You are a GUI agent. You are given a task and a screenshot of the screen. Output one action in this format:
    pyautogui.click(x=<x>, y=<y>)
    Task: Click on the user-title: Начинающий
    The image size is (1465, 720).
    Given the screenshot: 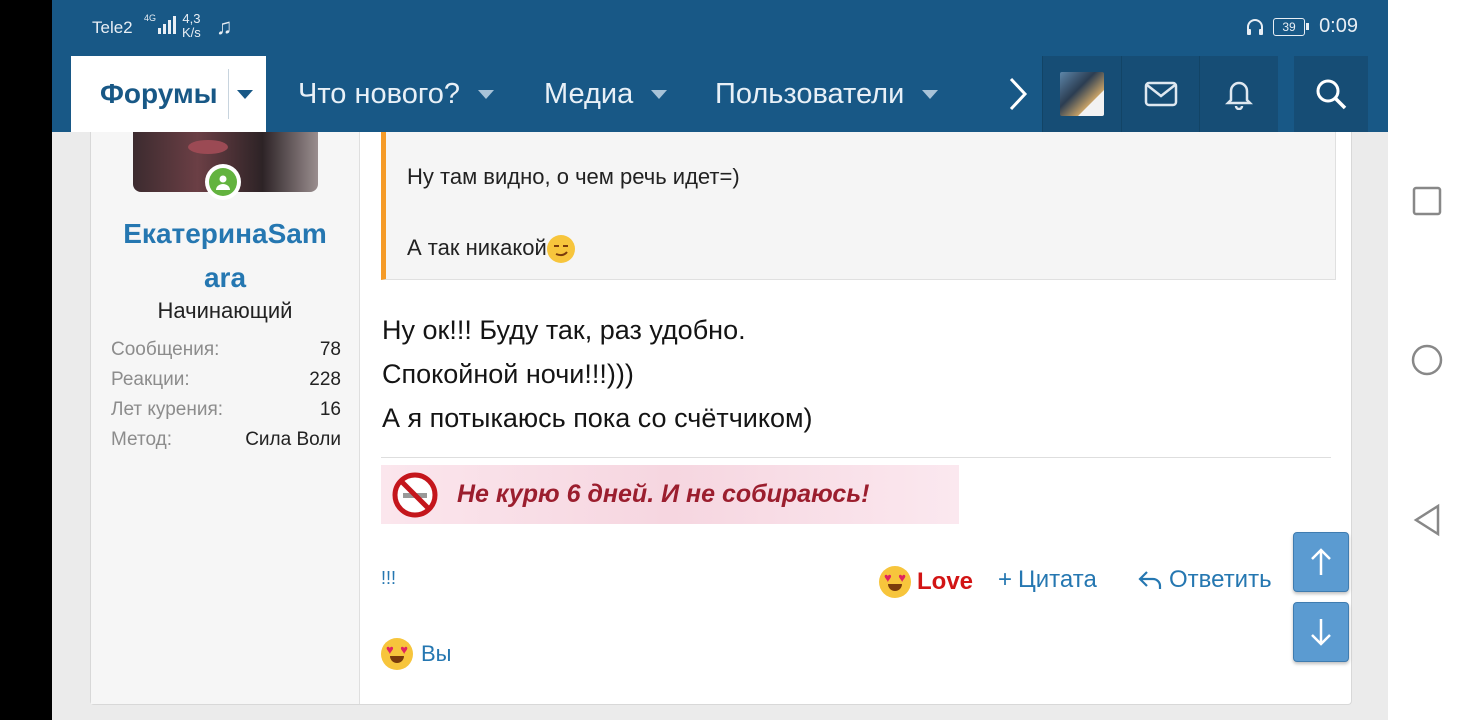 What is the action you would take?
    pyautogui.click(x=225, y=310)
    